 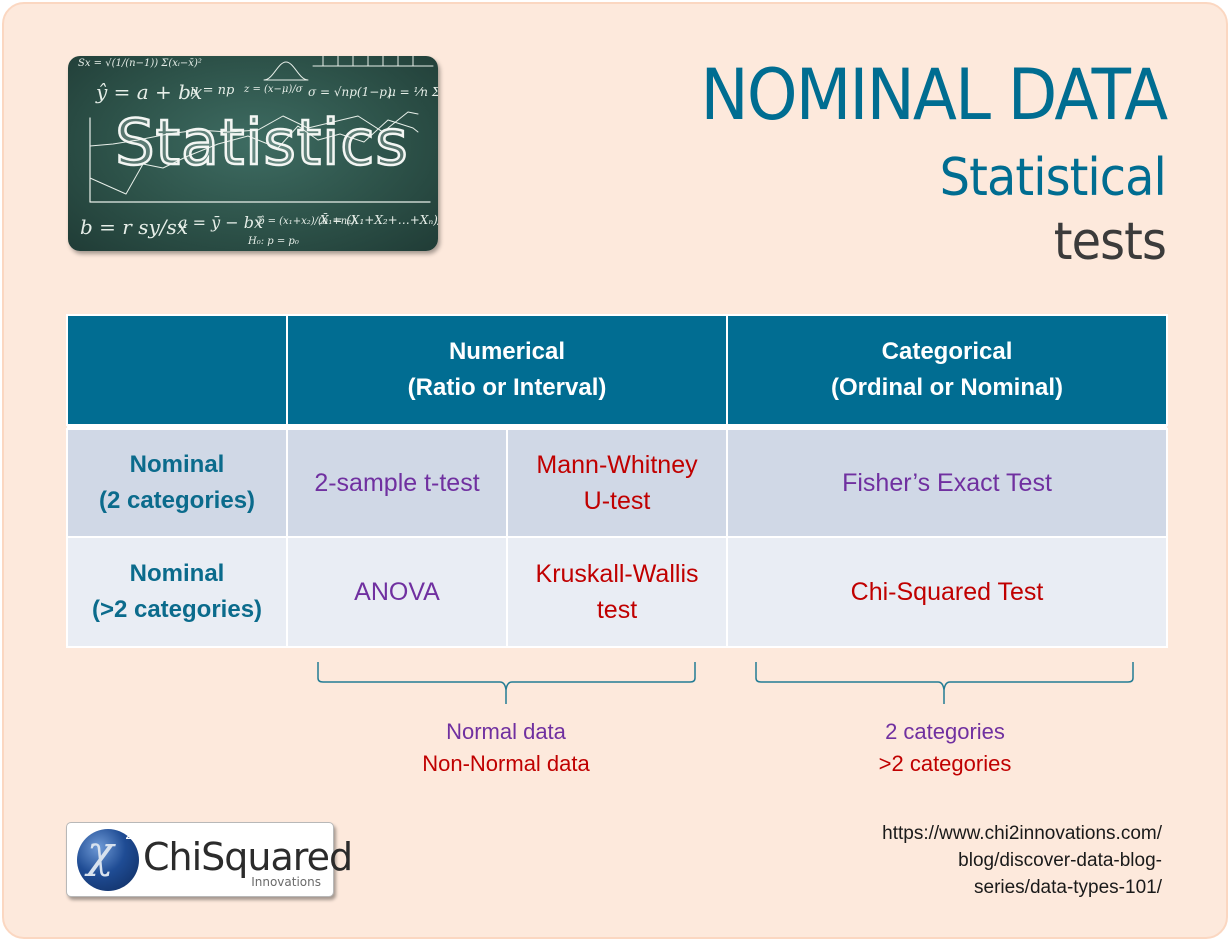 I want to click on cell-categorical-test: Chi-Squared Test, so click(x=947, y=592).